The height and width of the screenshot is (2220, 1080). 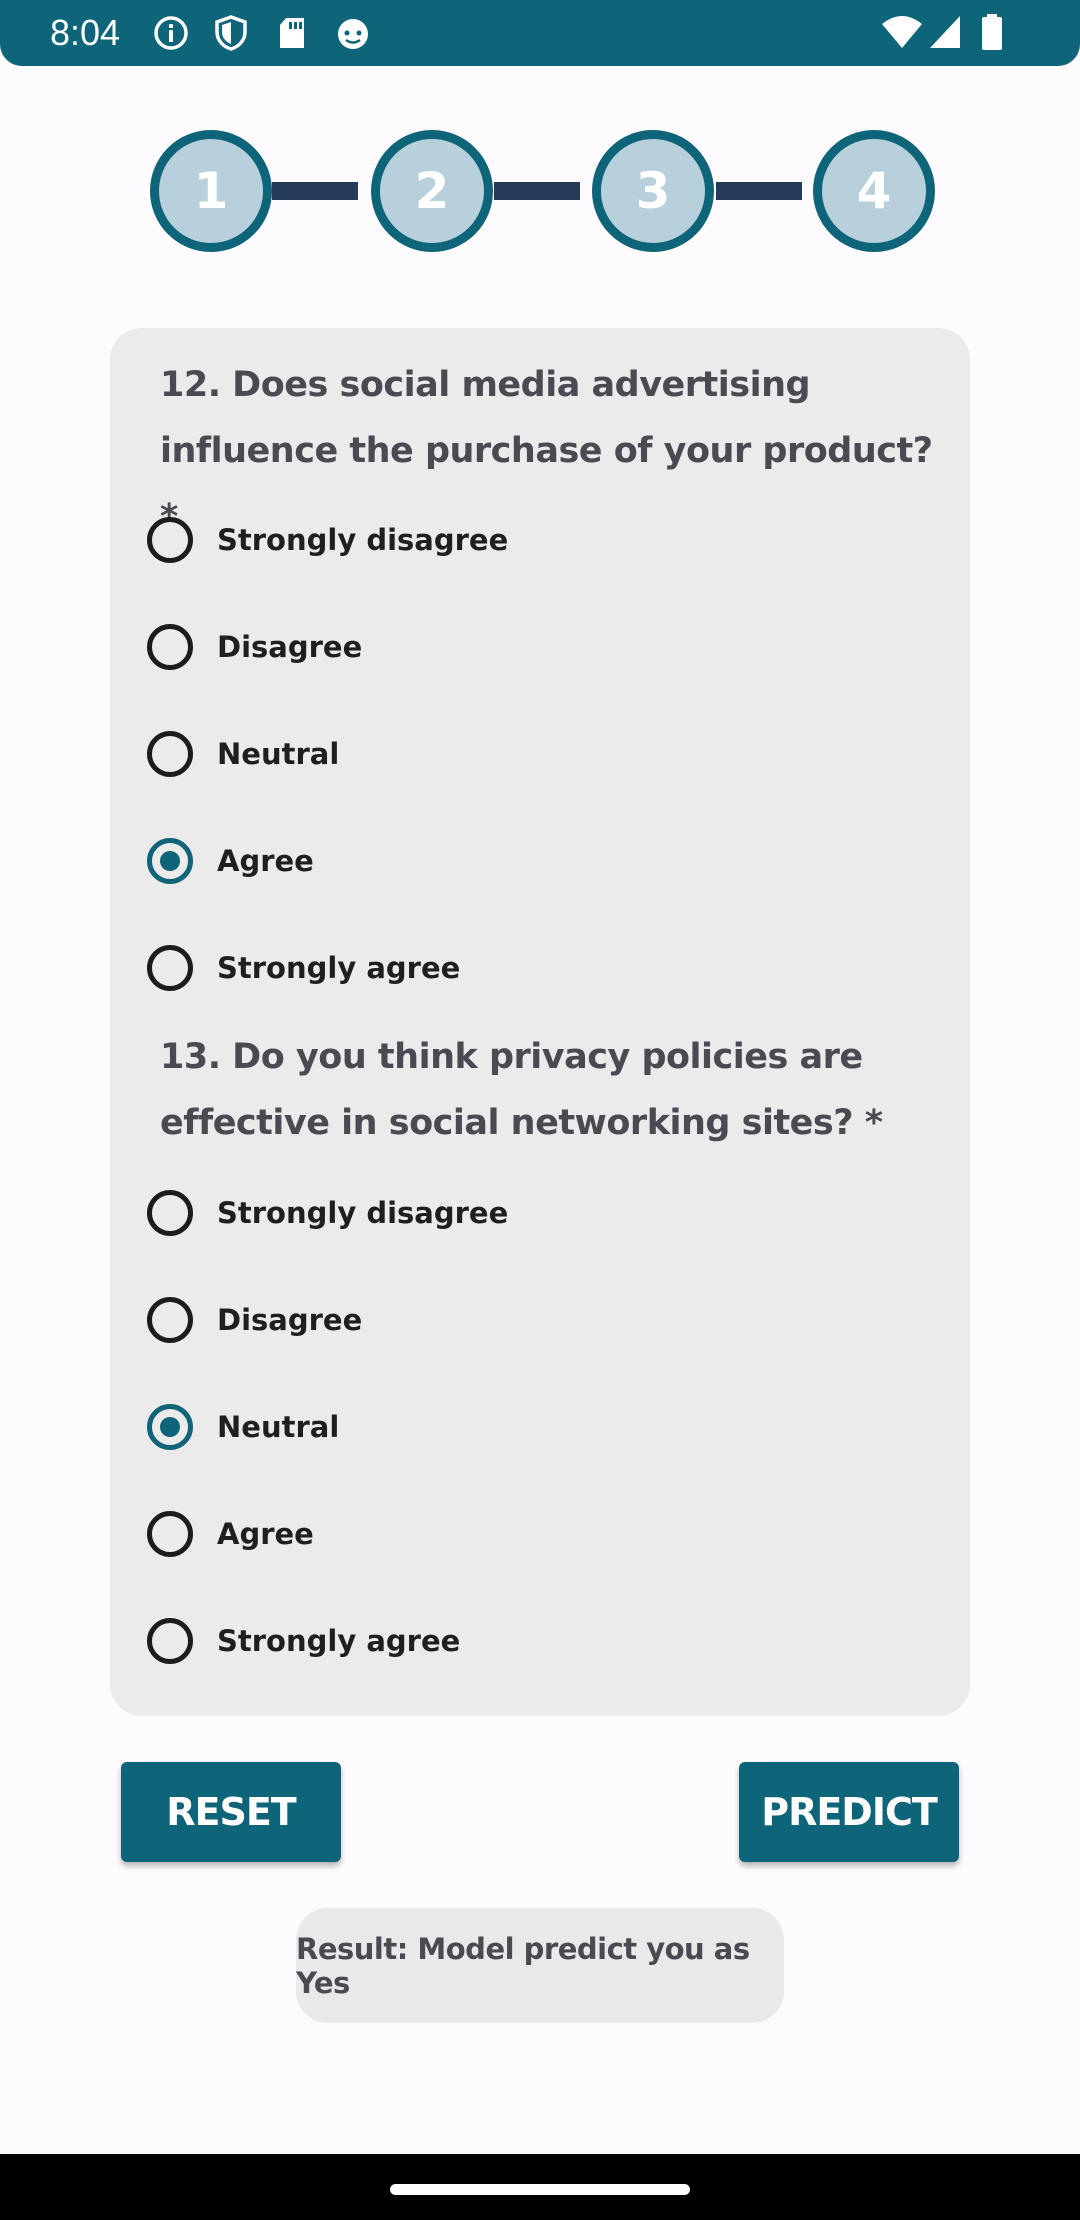 What do you see at coordinates (540, 33) in the screenshot?
I see `status-bar: 8:04` at bounding box center [540, 33].